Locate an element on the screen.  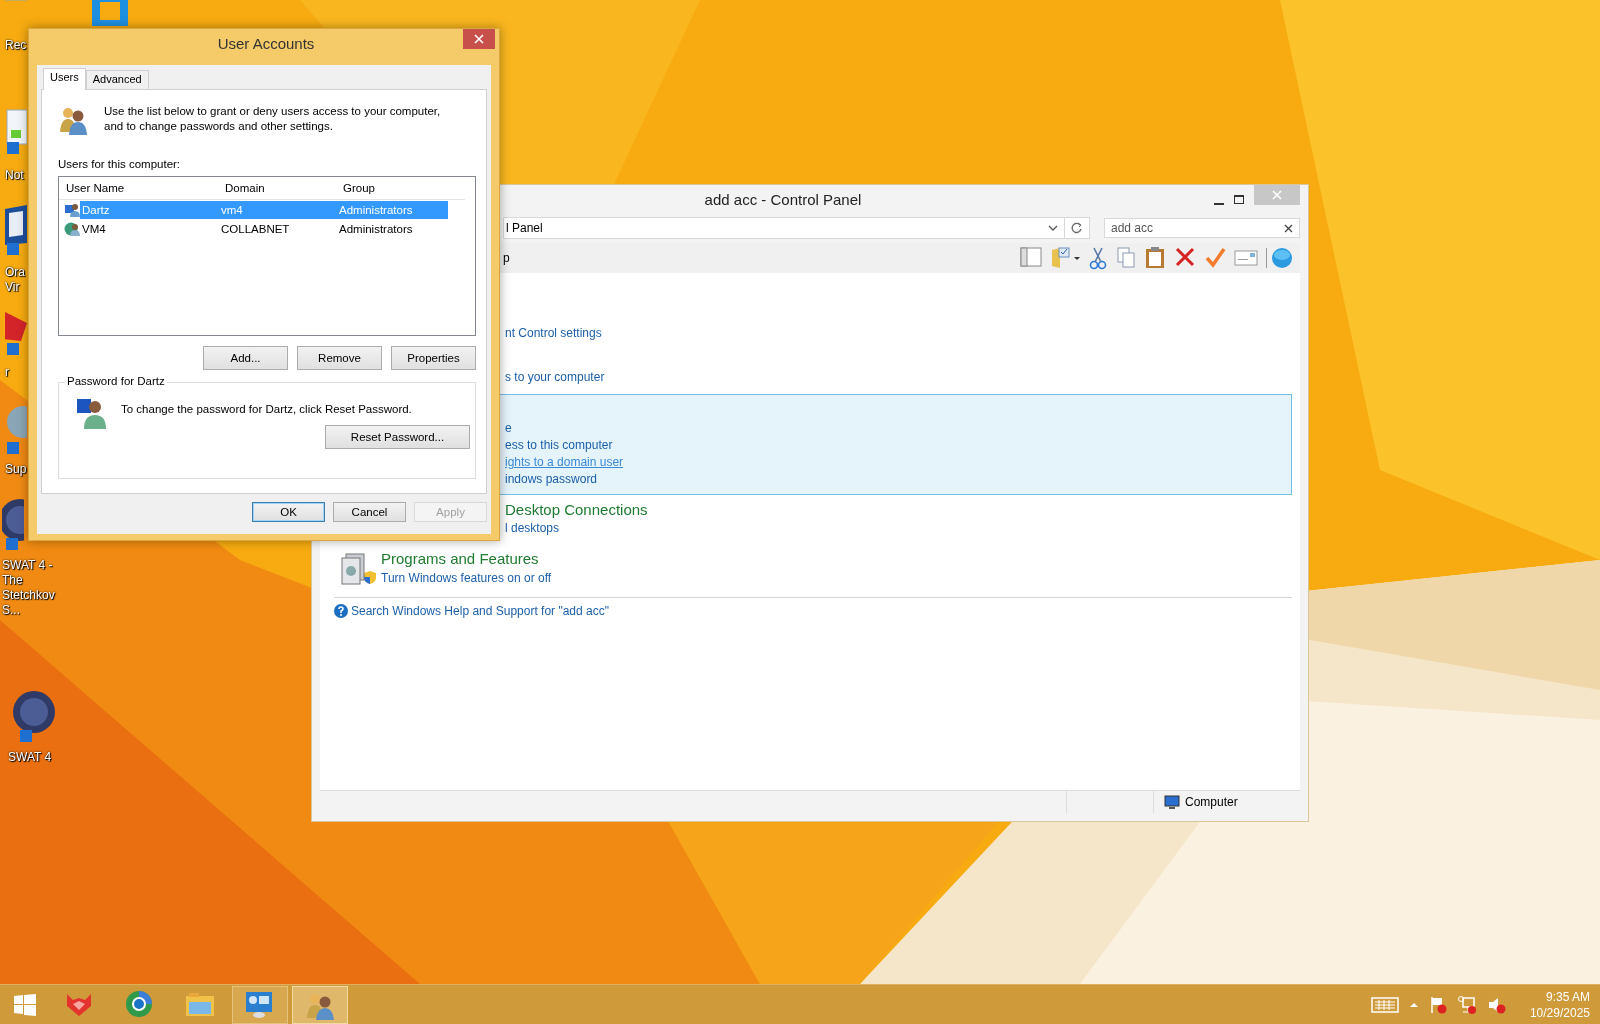
intro-text: Use the list below to grant or deny users access to your computer, and to change passwords and other settings. is located at coordinates (273, 119).